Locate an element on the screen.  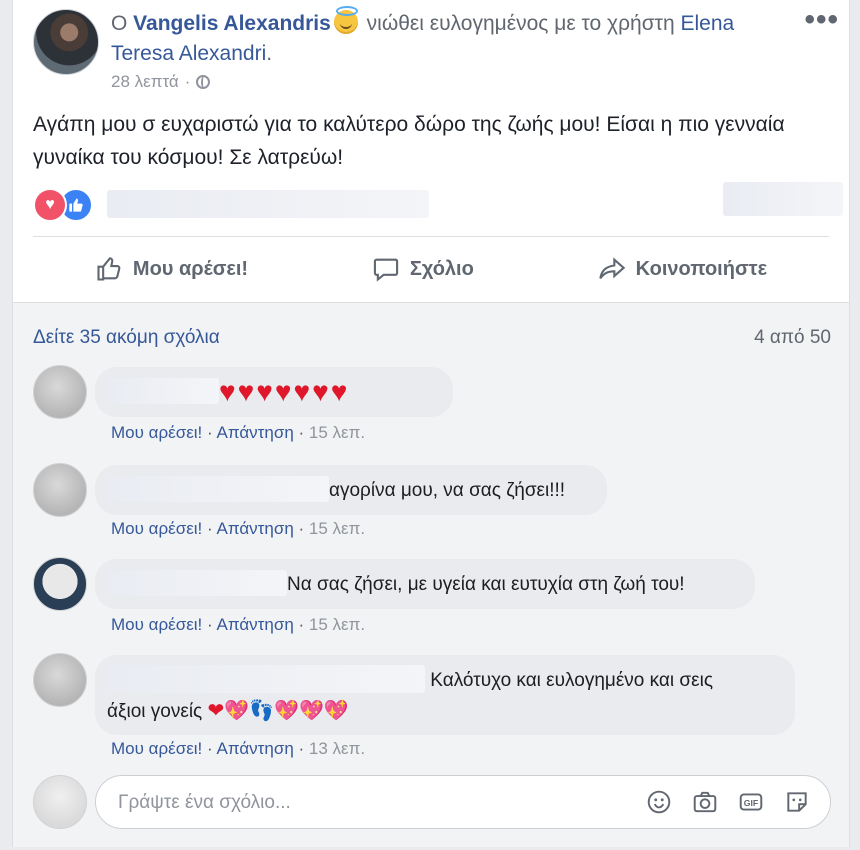
globe-icon is located at coordinates (203, 82).